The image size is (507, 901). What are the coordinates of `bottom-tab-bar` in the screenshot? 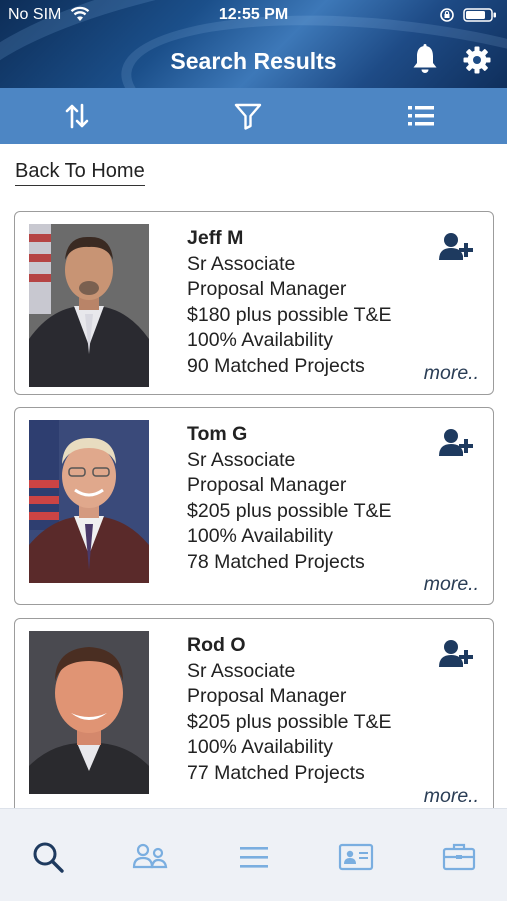 It's located at (253, 854).